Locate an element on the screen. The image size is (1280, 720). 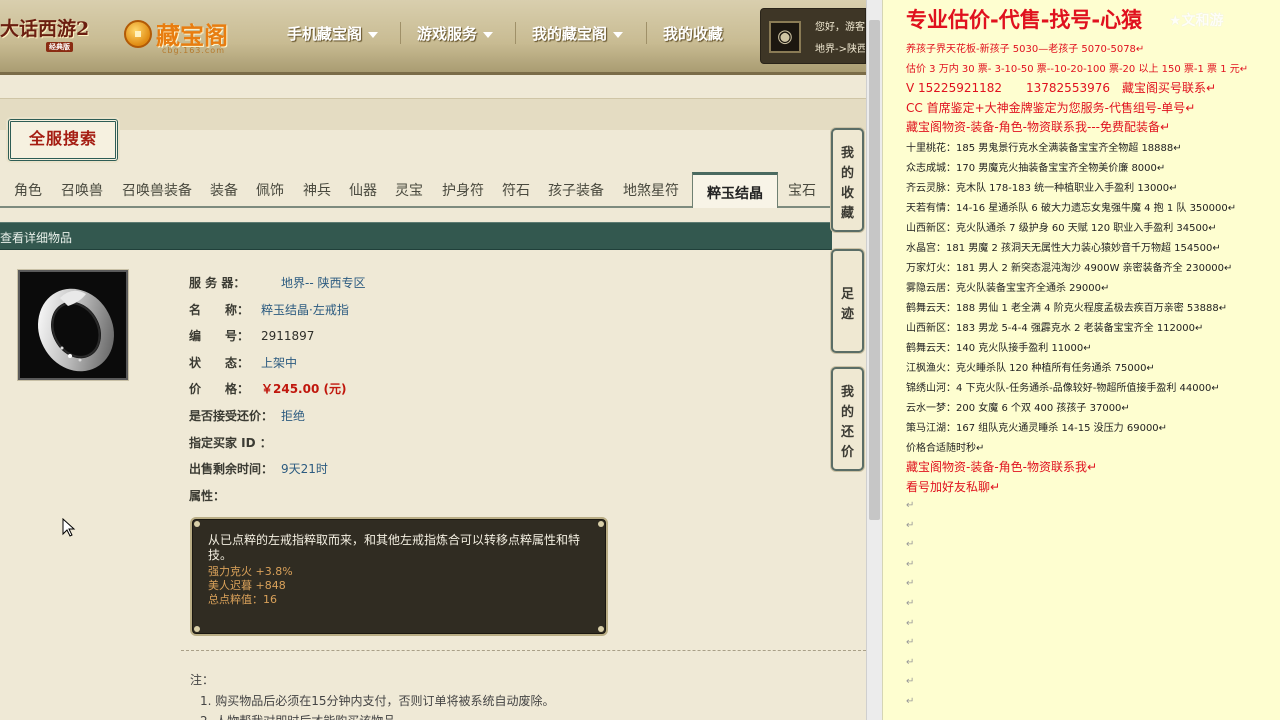
doc-title: 专业估价-代售-找号-心猿 is located at coordinates (1024, 20).